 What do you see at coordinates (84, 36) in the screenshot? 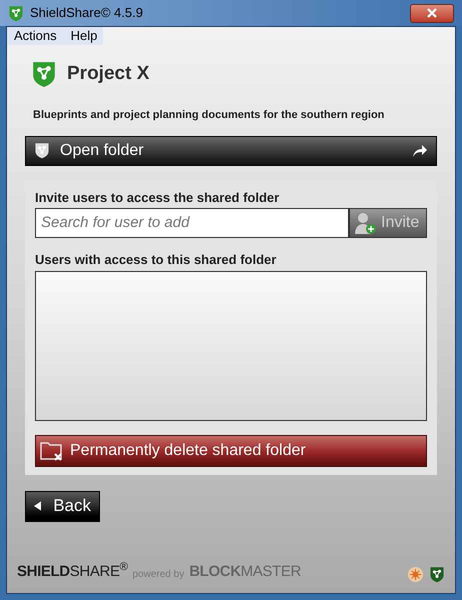
I see `menu-item: Help` at bounding box center [84, 36].